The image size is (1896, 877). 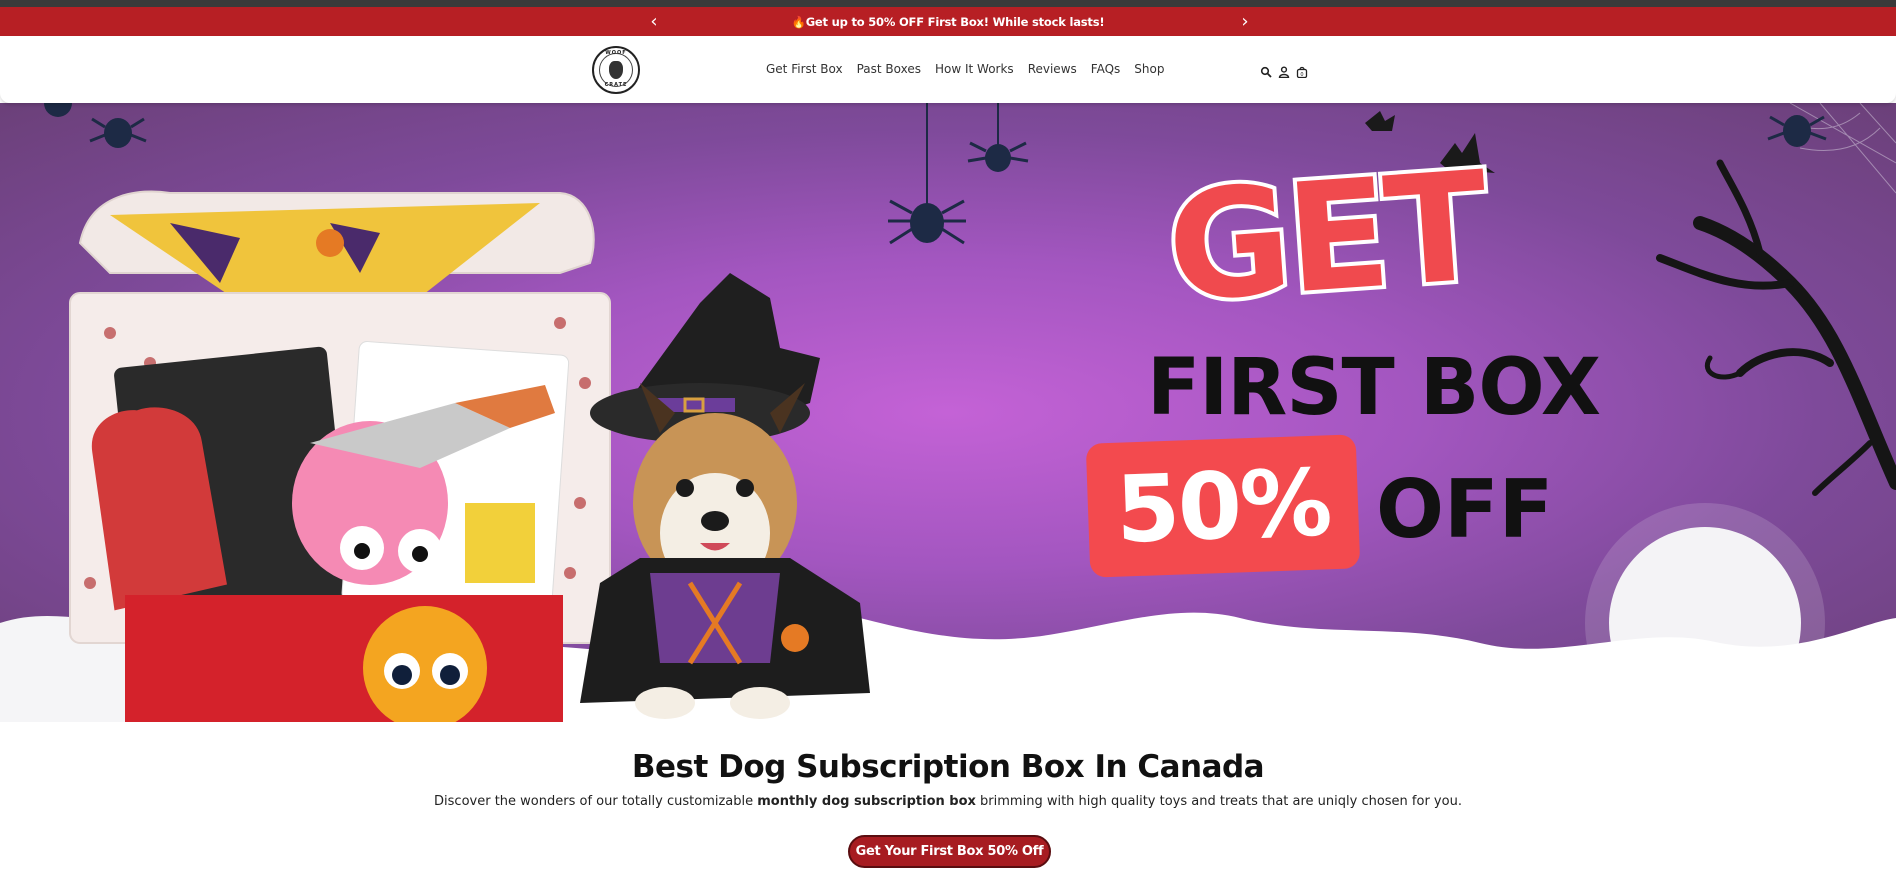 I want to click on svg-text: 0, so click(x=1301, y=75).